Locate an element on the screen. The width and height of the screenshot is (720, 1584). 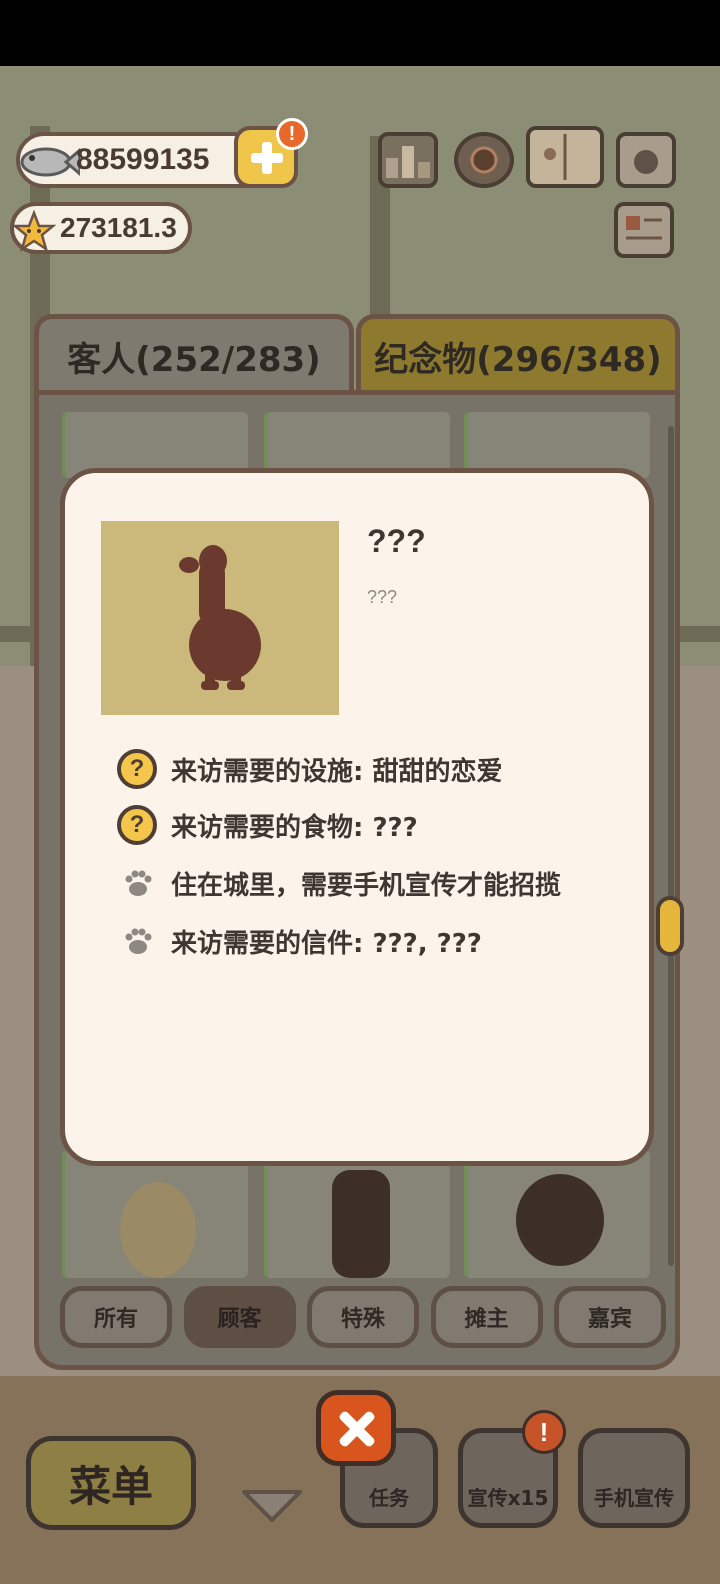
chevron-down-icon is located at coordinates (272, 1506).